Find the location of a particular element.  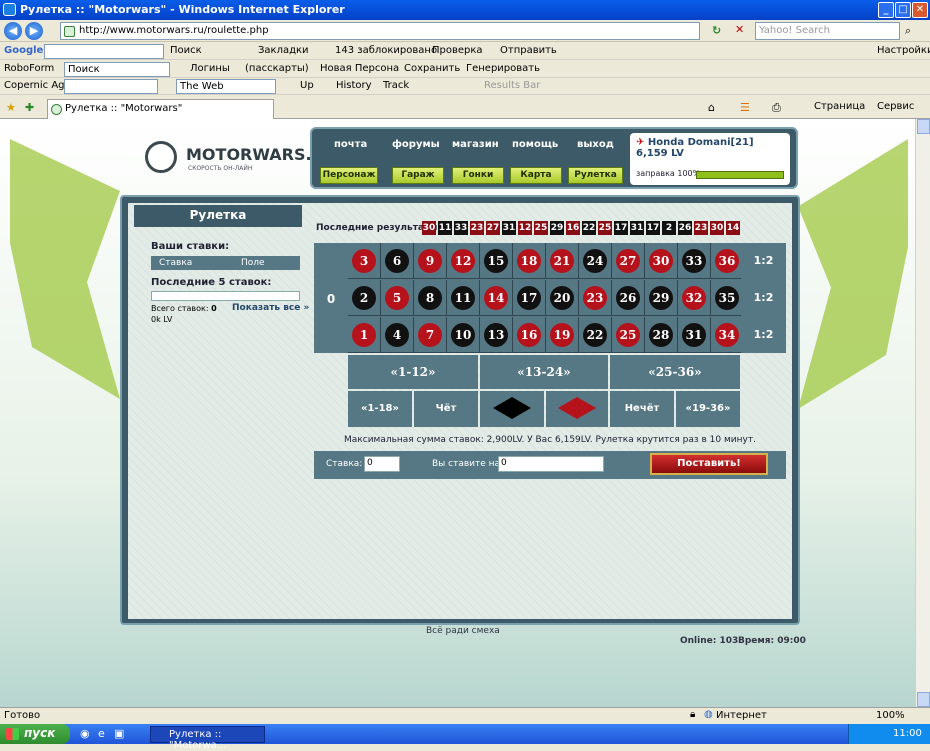

bet-on-input: 0 is located at coordinates (551, 464).